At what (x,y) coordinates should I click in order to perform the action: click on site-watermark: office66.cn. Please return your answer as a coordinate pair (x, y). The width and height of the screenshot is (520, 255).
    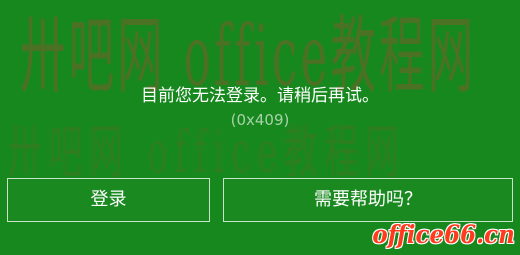
    Looking at the image, I should click on (443, 234).